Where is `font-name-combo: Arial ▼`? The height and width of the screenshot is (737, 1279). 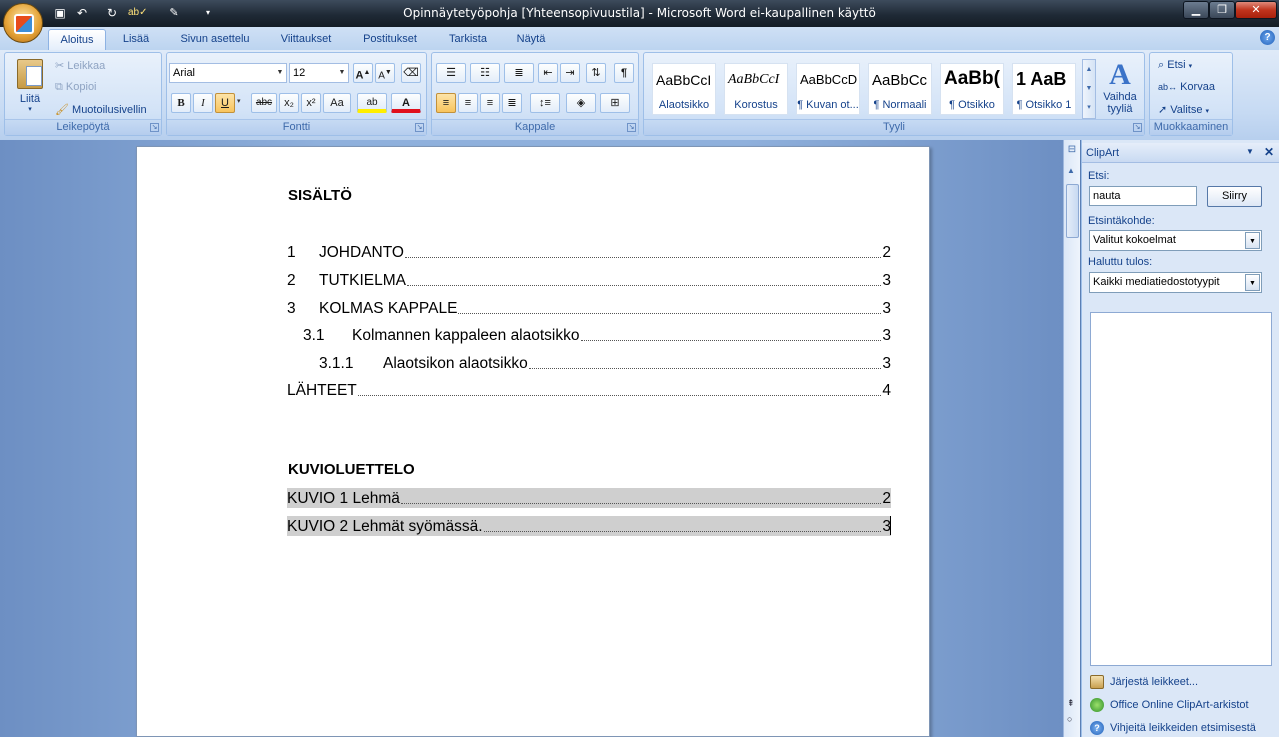 font-name-combo: Arial ▼ is located at coordinates (228, 73).